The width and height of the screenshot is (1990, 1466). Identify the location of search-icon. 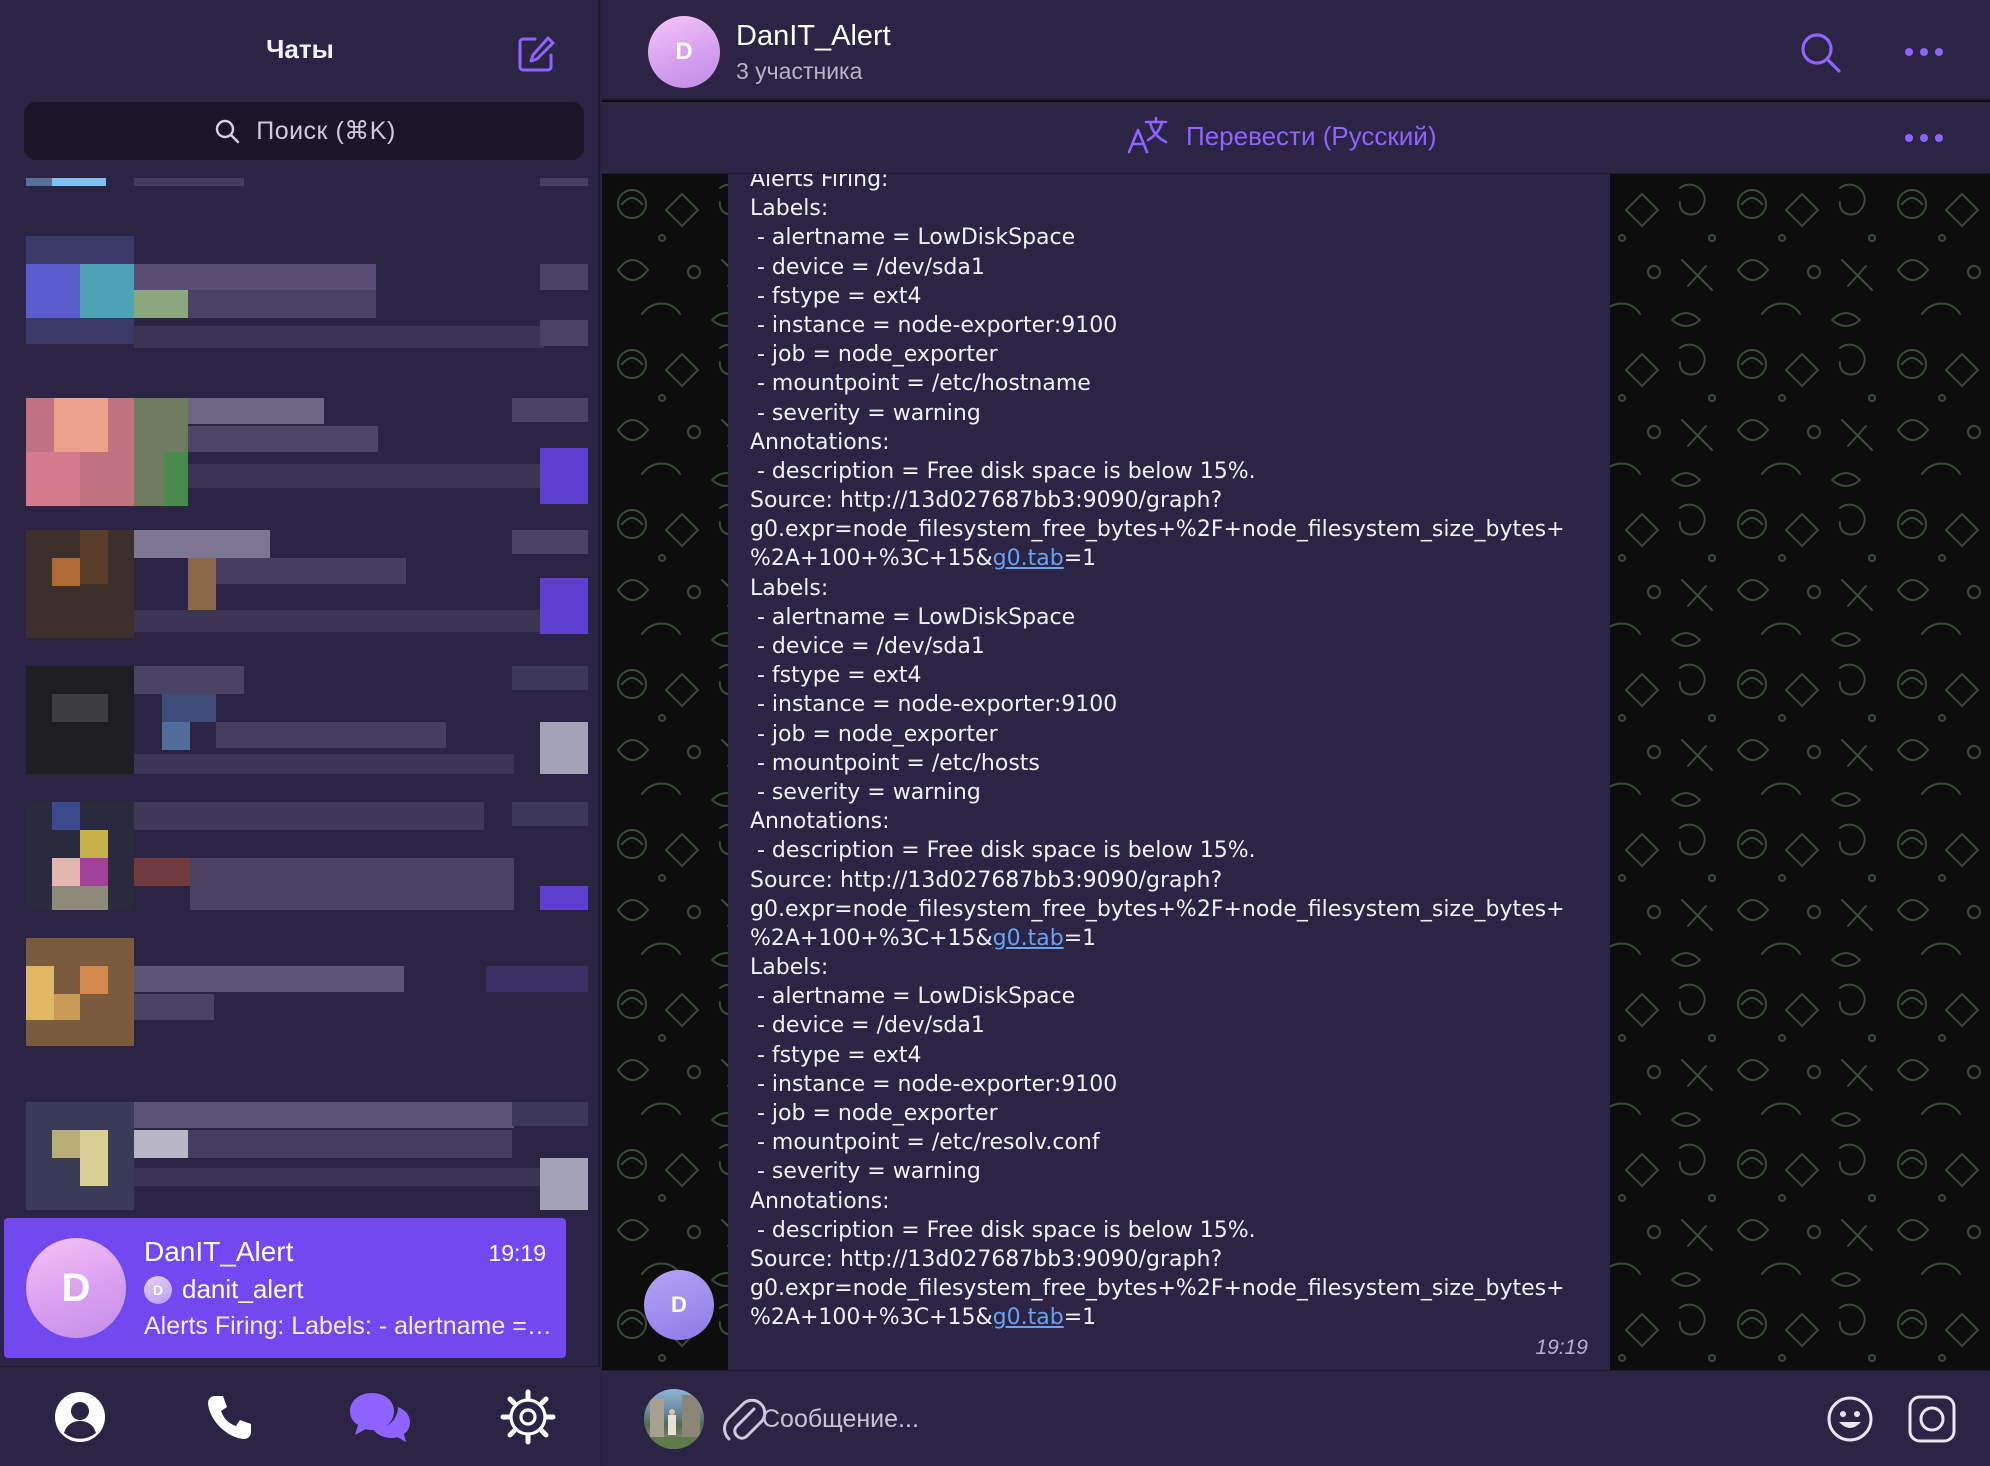
(227, 131).